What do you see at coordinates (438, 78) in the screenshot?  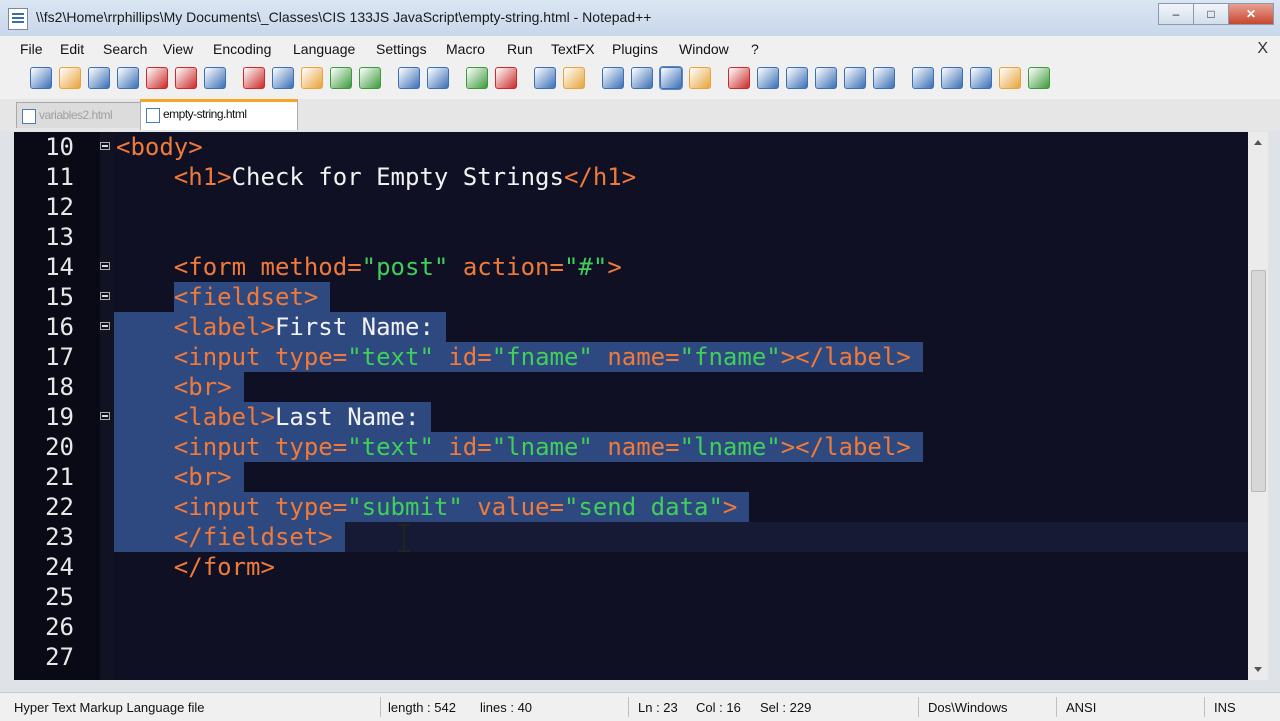 I see `replace-icon` at bounding box center [438, 78].